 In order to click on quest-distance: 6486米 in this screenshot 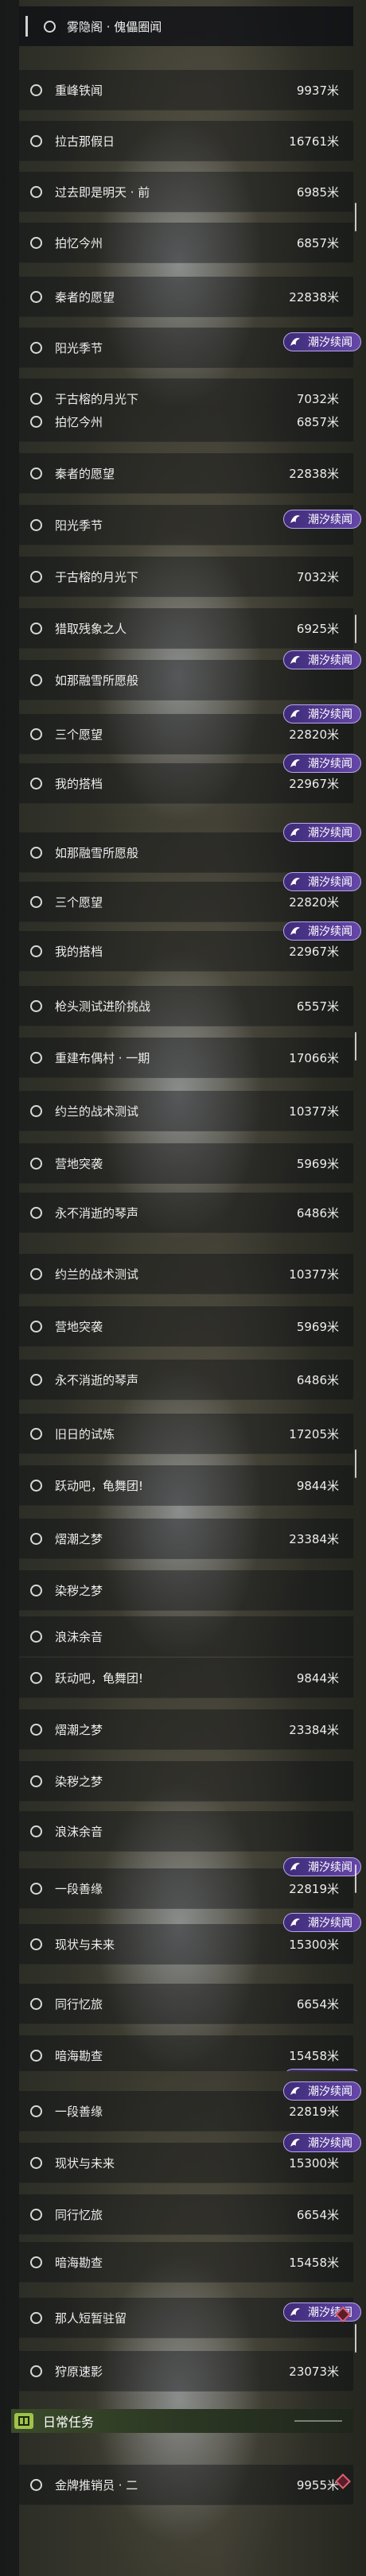, I will do `click(317, 1212)`.